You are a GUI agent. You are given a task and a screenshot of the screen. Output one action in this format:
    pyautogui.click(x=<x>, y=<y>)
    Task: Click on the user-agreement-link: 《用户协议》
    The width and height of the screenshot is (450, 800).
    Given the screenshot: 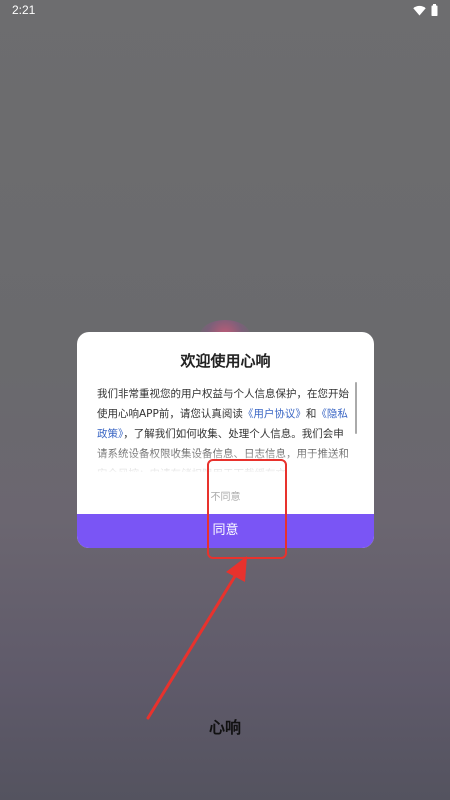 What is the action you would take?
    pyautogui.click(x=274, y=414)
    